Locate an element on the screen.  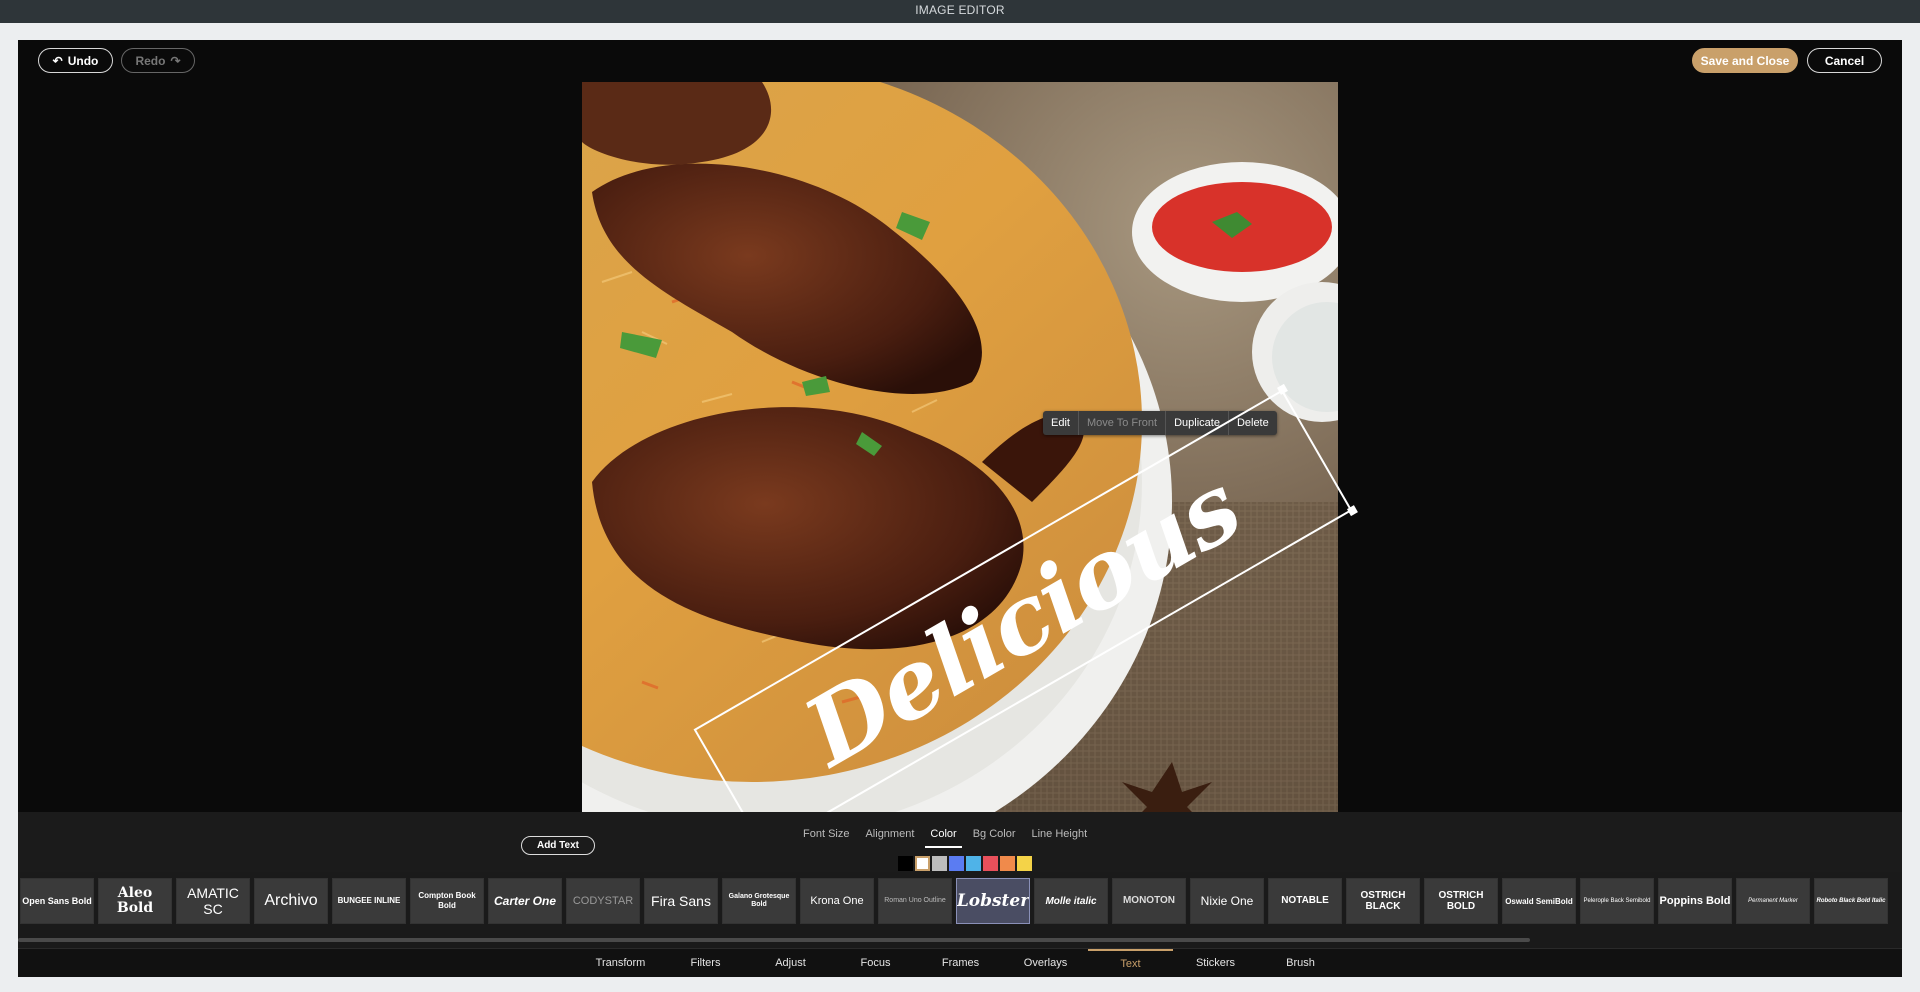
tab-stickers: Stickers is located at coordinates (1215, 963).